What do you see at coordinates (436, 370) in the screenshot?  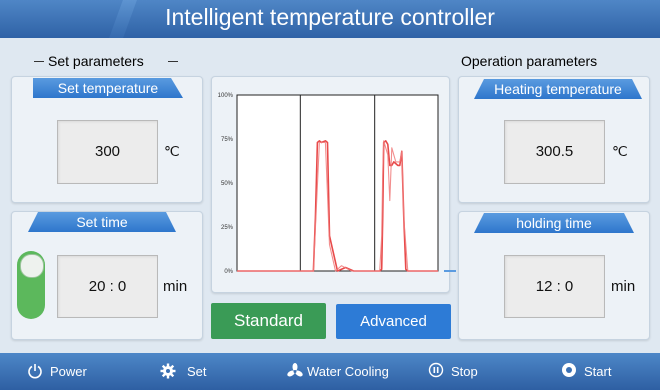 I see `pause-icon` at bounding box center [436, 370].